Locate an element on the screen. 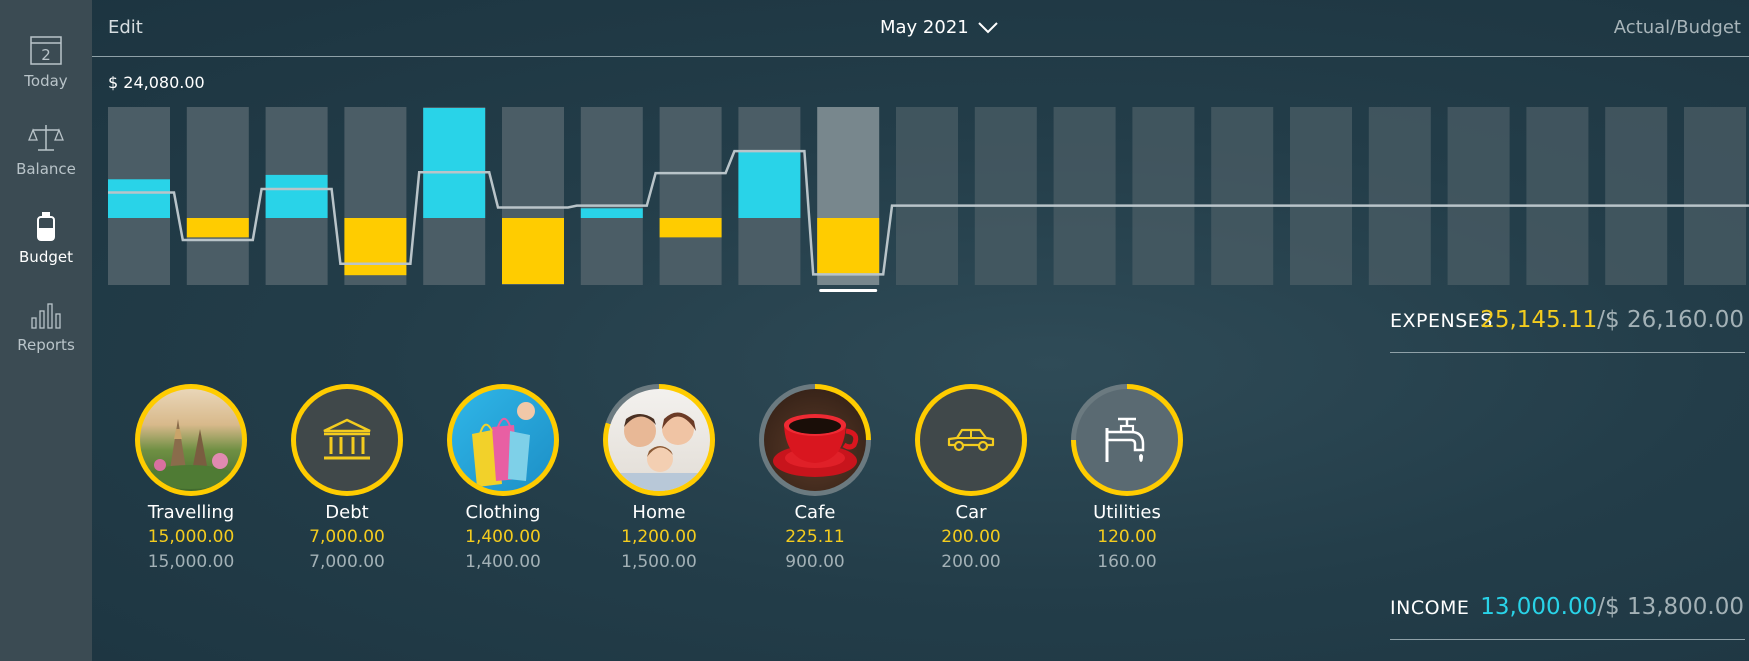  income-label: INCOME is located at coordinates (1430, 608).